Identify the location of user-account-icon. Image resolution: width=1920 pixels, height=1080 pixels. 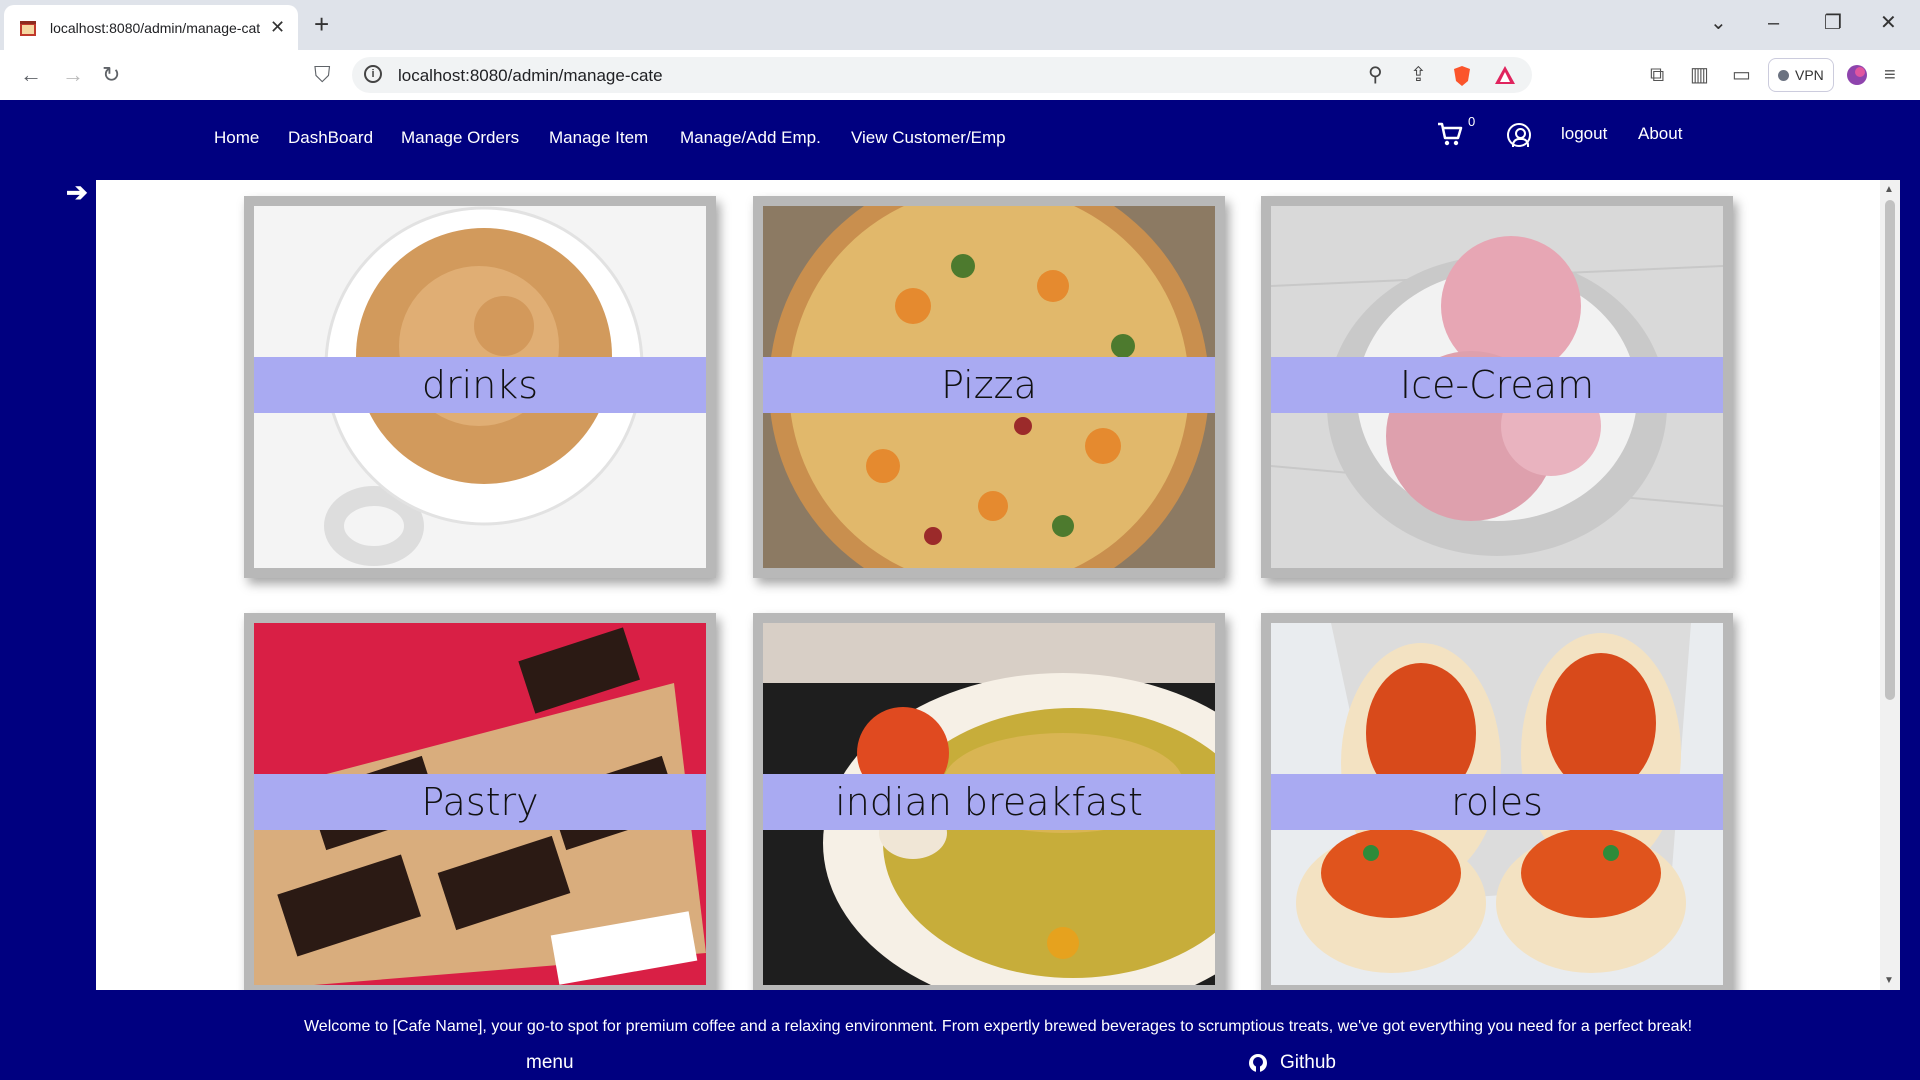
(1519, 135).